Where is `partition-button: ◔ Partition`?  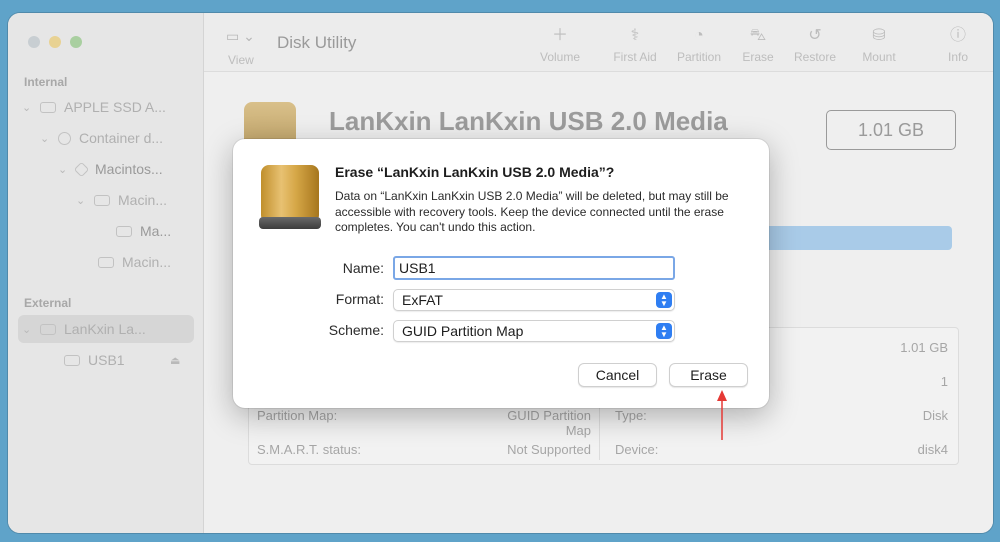 partition-button: ◔ Partition is located at coordinates (699, 44).